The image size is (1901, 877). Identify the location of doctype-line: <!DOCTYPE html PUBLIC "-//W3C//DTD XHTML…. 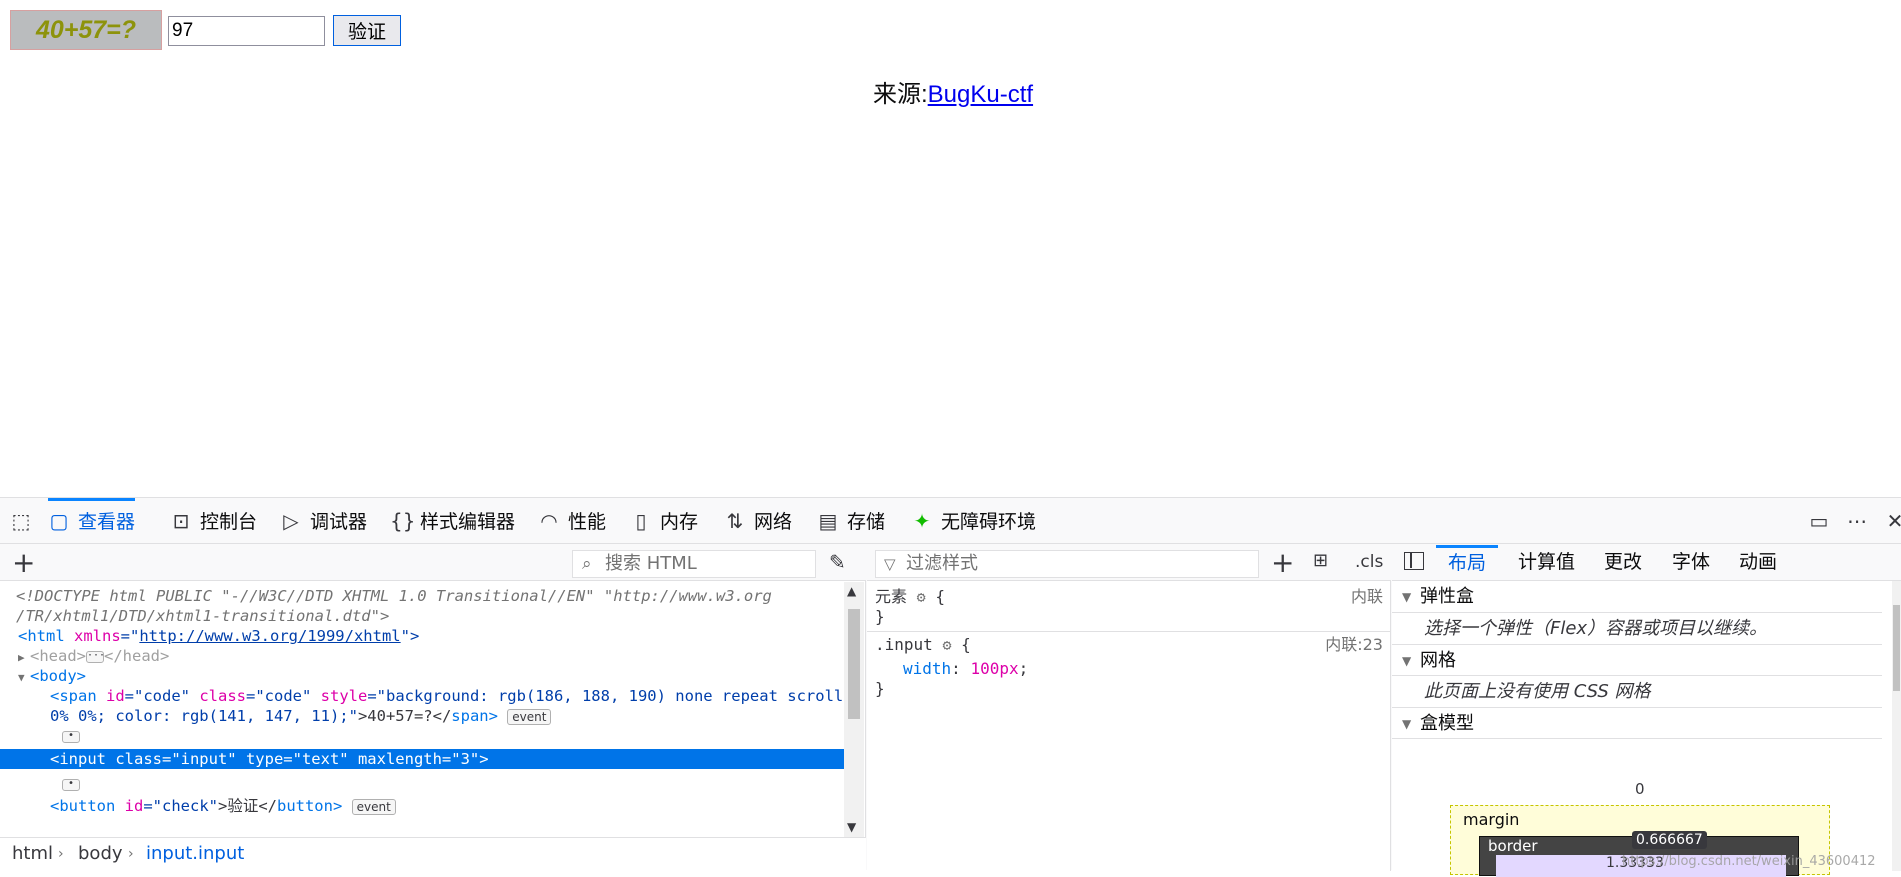
(430, 596).